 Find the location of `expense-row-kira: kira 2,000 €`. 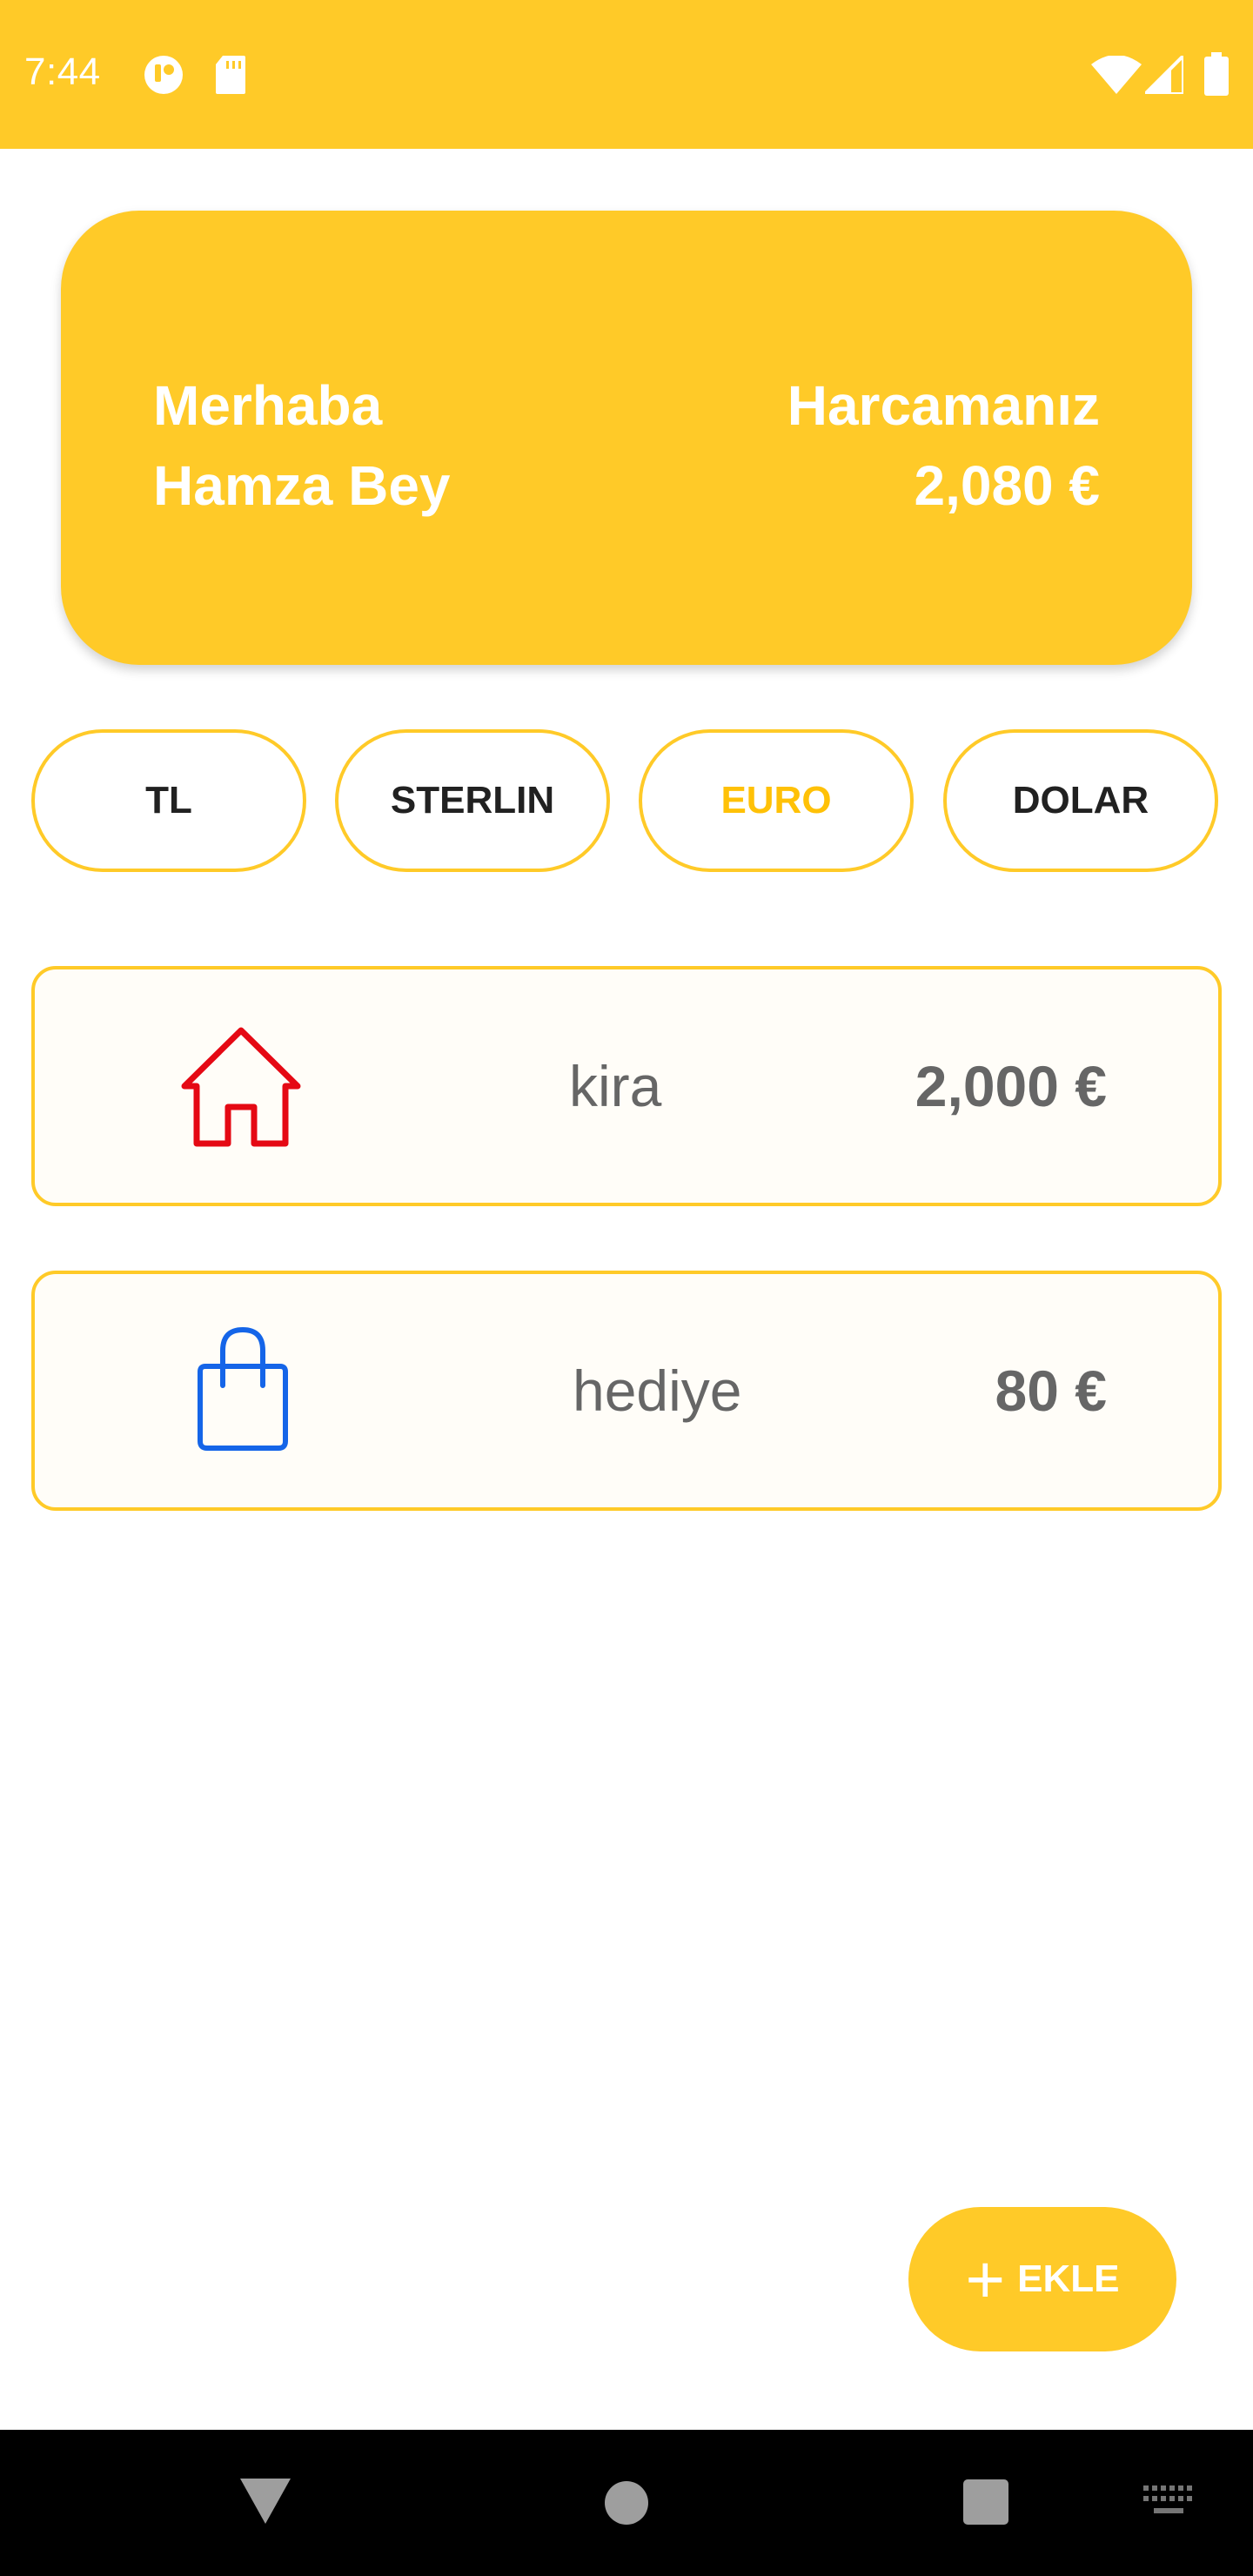

expense-row-kira: kira 2,000 € is located at coordinates (626, 1086).